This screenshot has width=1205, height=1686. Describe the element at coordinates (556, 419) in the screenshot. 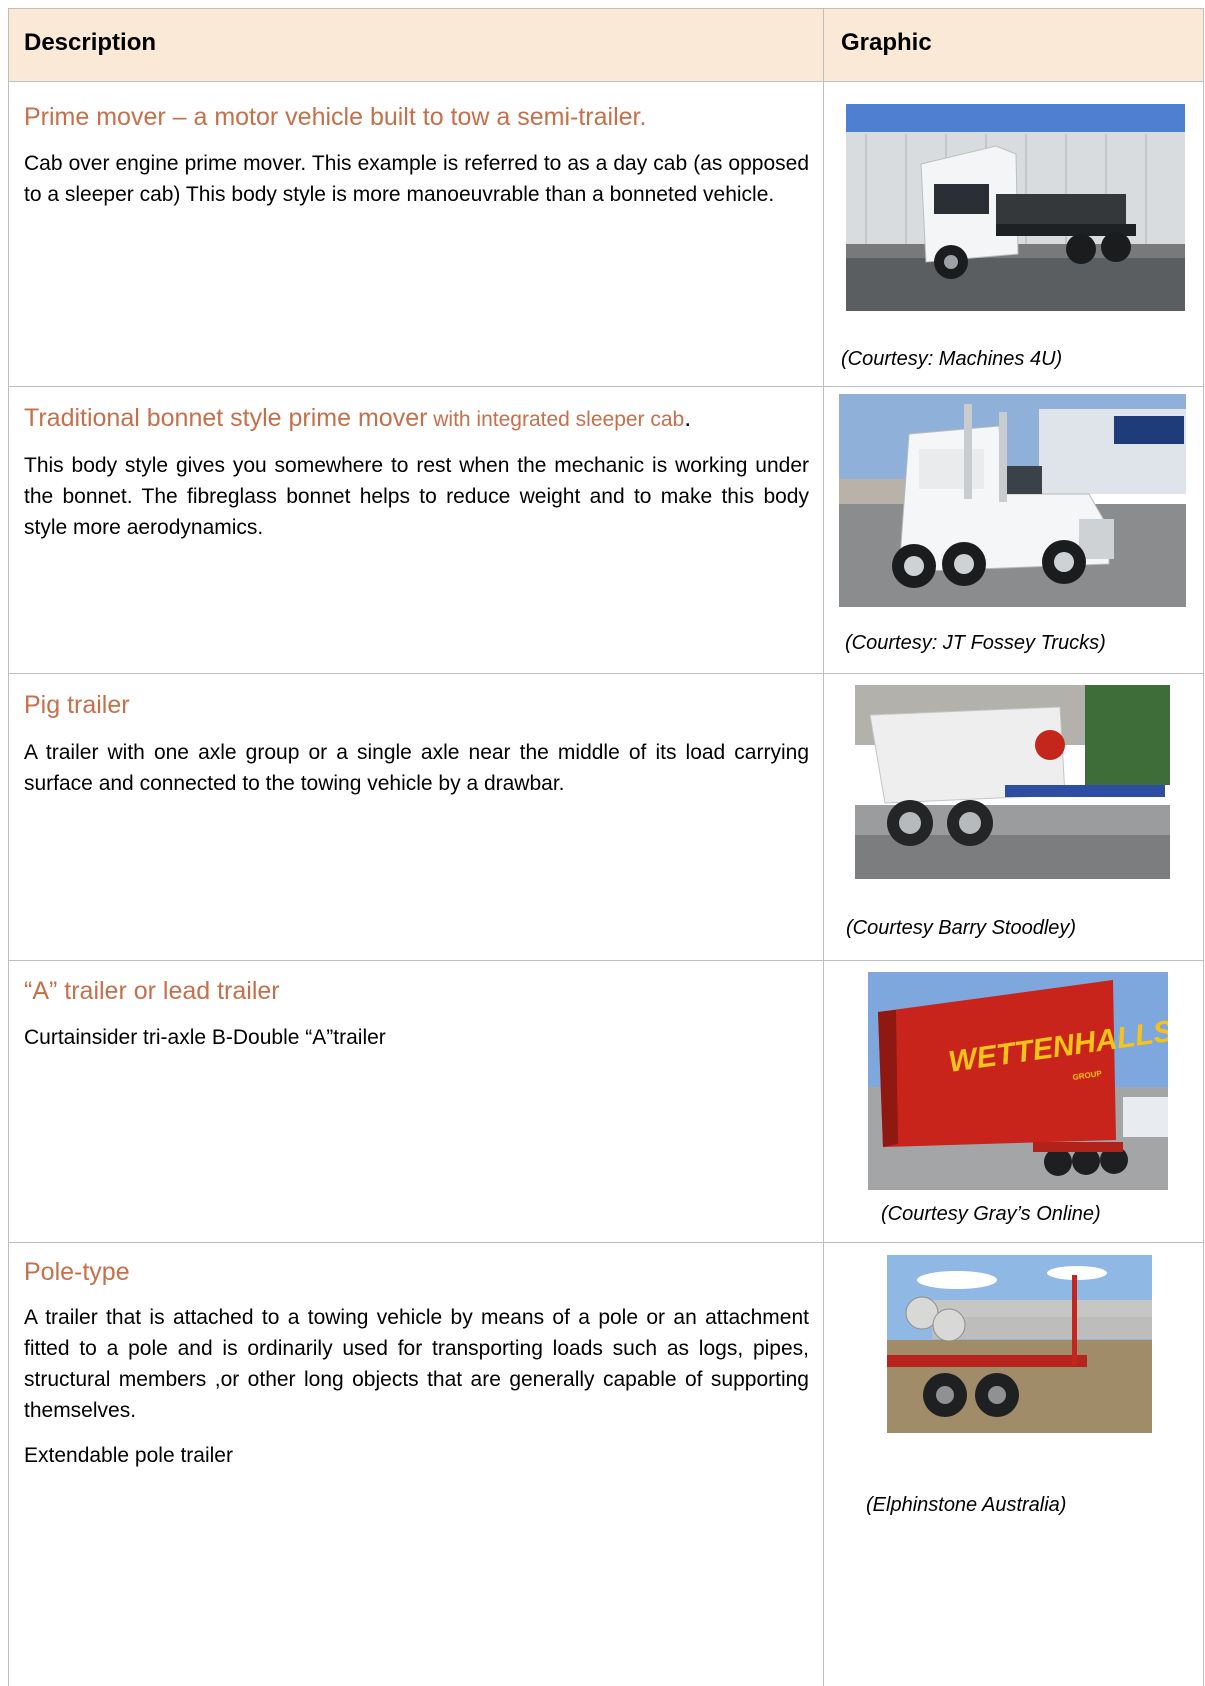

I see `row-title-sub: with integrated sleeper cab` at that location.